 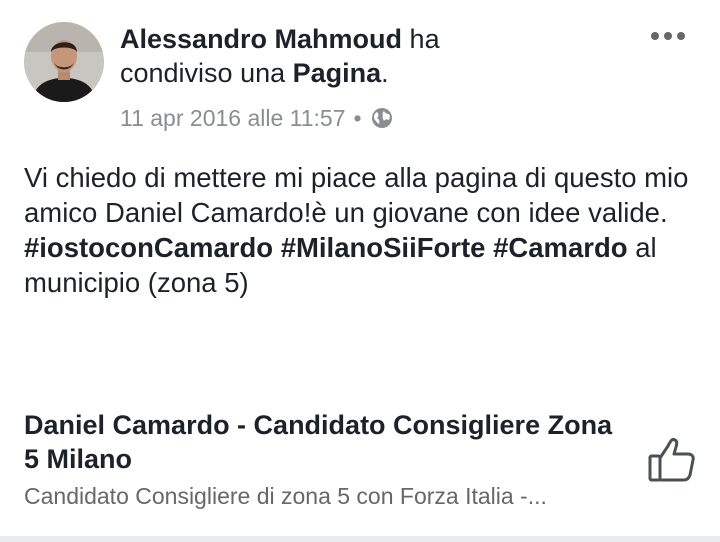 I want to click on more-options-icon, so click(x=668, y=36).